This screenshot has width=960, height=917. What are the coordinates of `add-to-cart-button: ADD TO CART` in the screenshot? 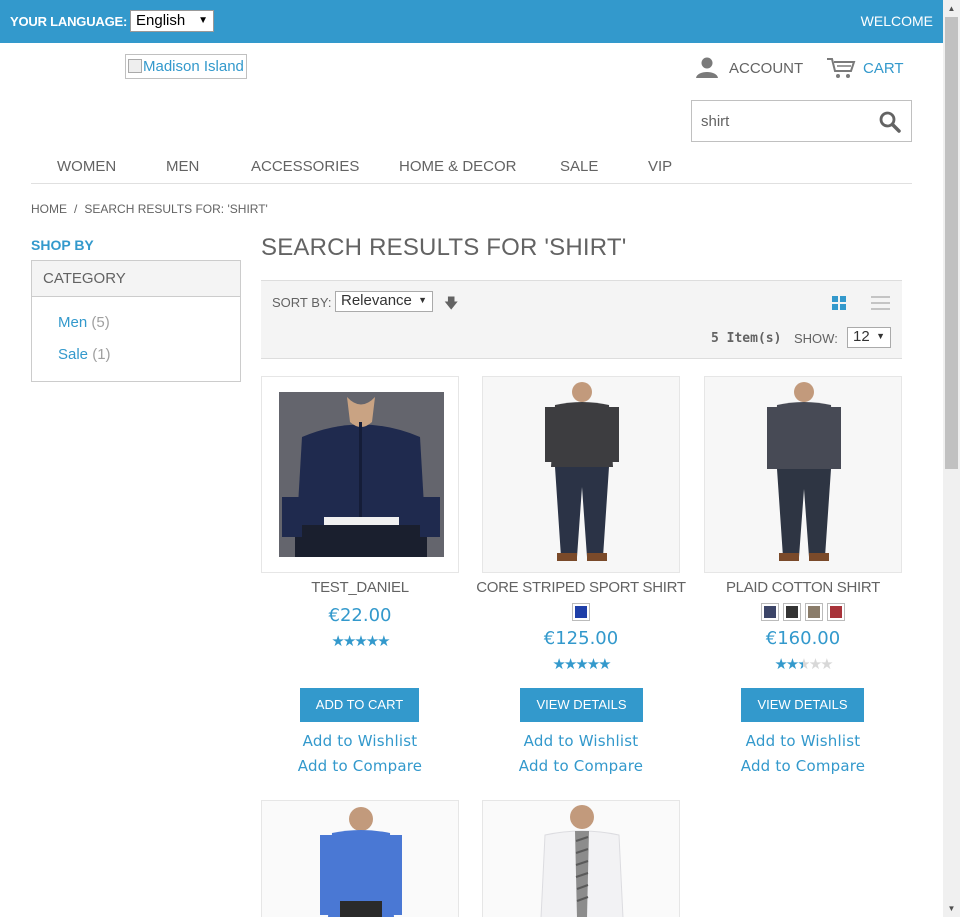 It's located at (359, 705).